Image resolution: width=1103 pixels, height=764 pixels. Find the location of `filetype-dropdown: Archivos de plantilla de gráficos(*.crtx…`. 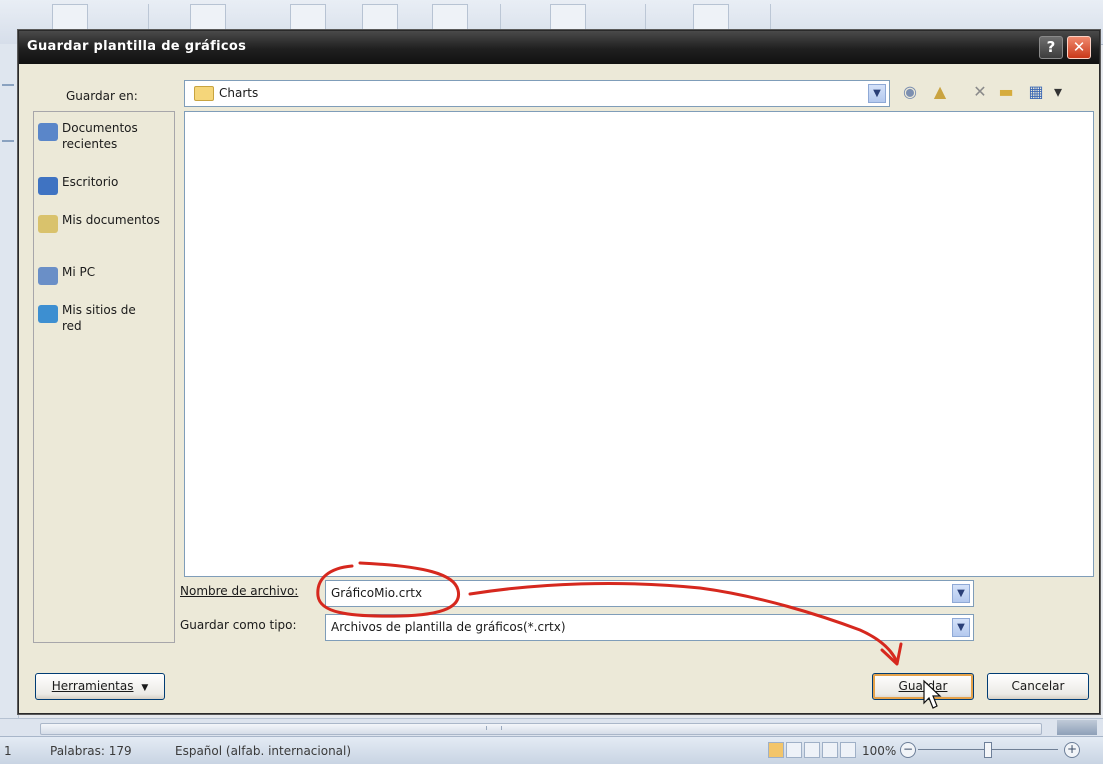

filetype-dropdown: Archivos de plantilla de gráficos(*.crtx… is located at coordinates (649, 627).